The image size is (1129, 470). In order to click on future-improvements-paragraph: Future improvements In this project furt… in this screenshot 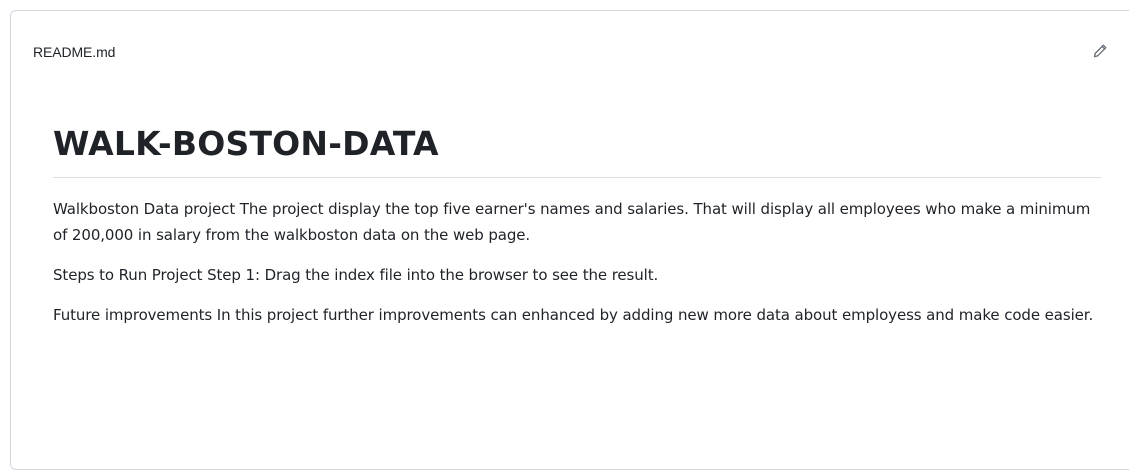, I will do `click(573, 315)`.